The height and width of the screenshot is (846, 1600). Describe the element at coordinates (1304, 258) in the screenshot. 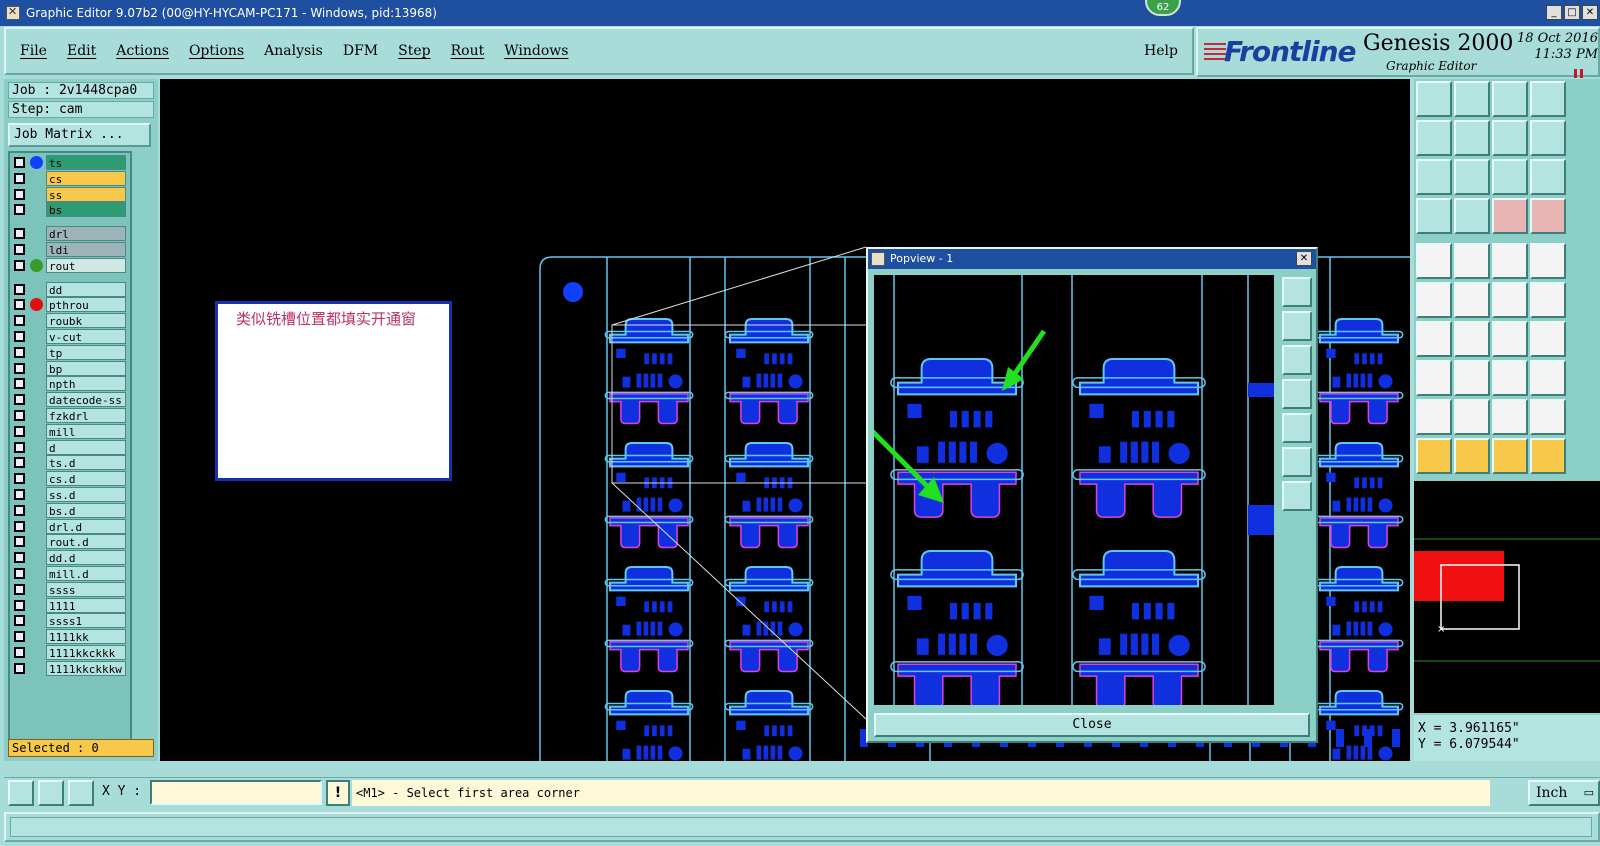

I see `popview-close-icon: ✕` at that location.